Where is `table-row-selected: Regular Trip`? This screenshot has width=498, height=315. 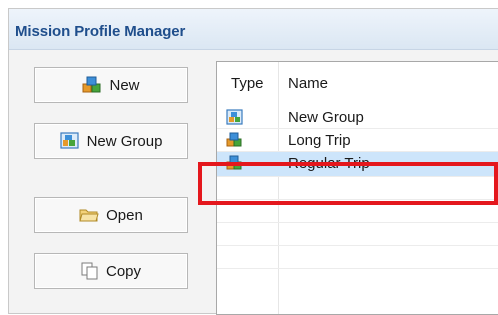
table-row-selected: Regular Trip is located at coordinates (357, 164).